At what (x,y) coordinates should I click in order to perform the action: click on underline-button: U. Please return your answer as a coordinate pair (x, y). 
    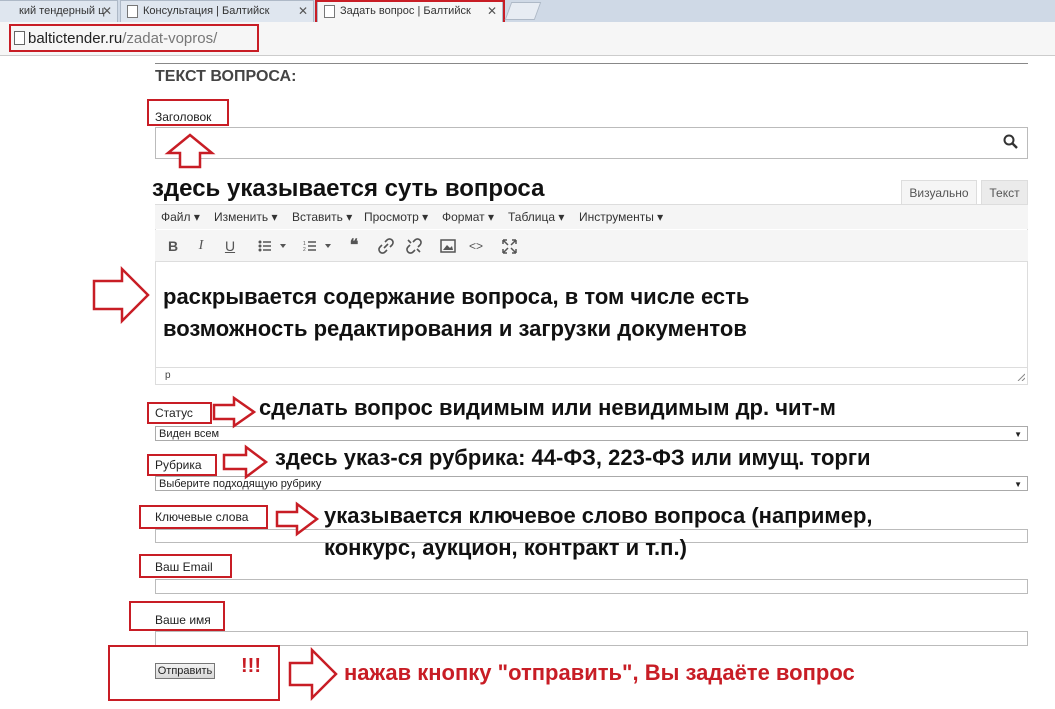
    Looking at the image, I should click on (230, 246).